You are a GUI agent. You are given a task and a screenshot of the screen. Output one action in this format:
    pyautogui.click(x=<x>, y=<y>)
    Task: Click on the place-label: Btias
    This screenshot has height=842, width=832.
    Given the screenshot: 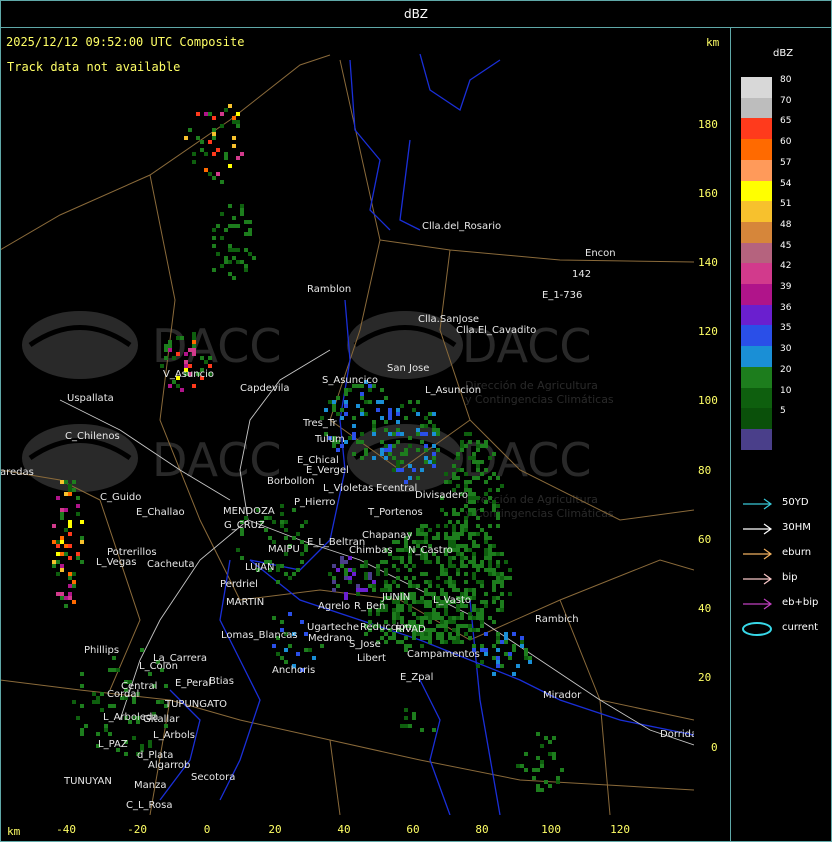 What is the action you would take?
    pyautogui.click(x=221, y=681)
    